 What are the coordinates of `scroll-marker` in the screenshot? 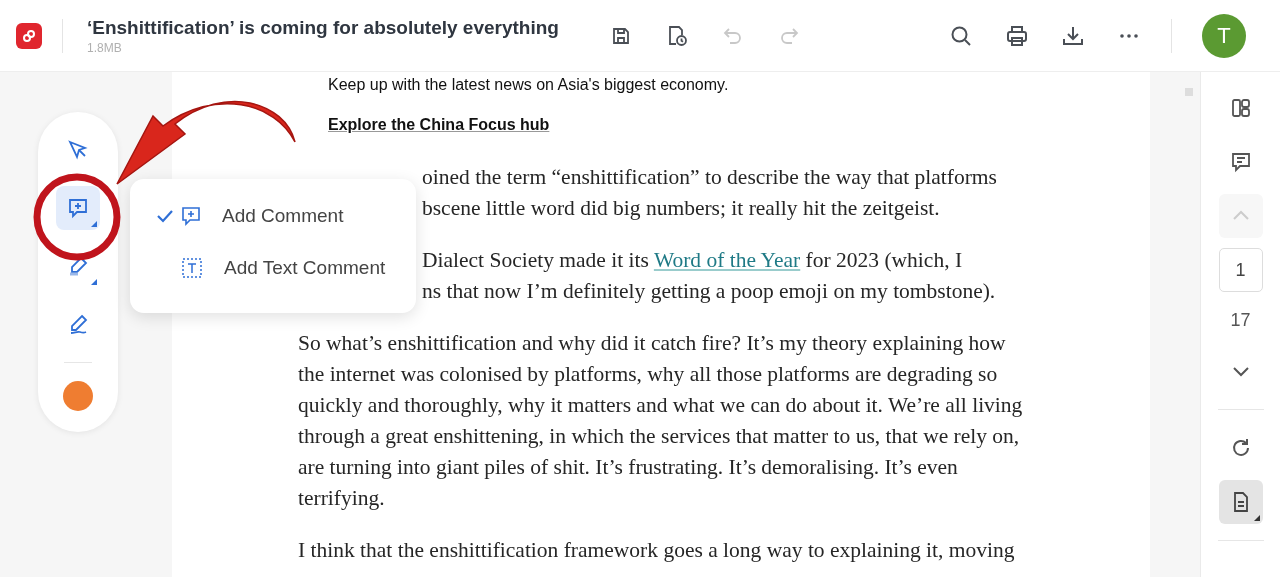 It's located at (1189, 92).